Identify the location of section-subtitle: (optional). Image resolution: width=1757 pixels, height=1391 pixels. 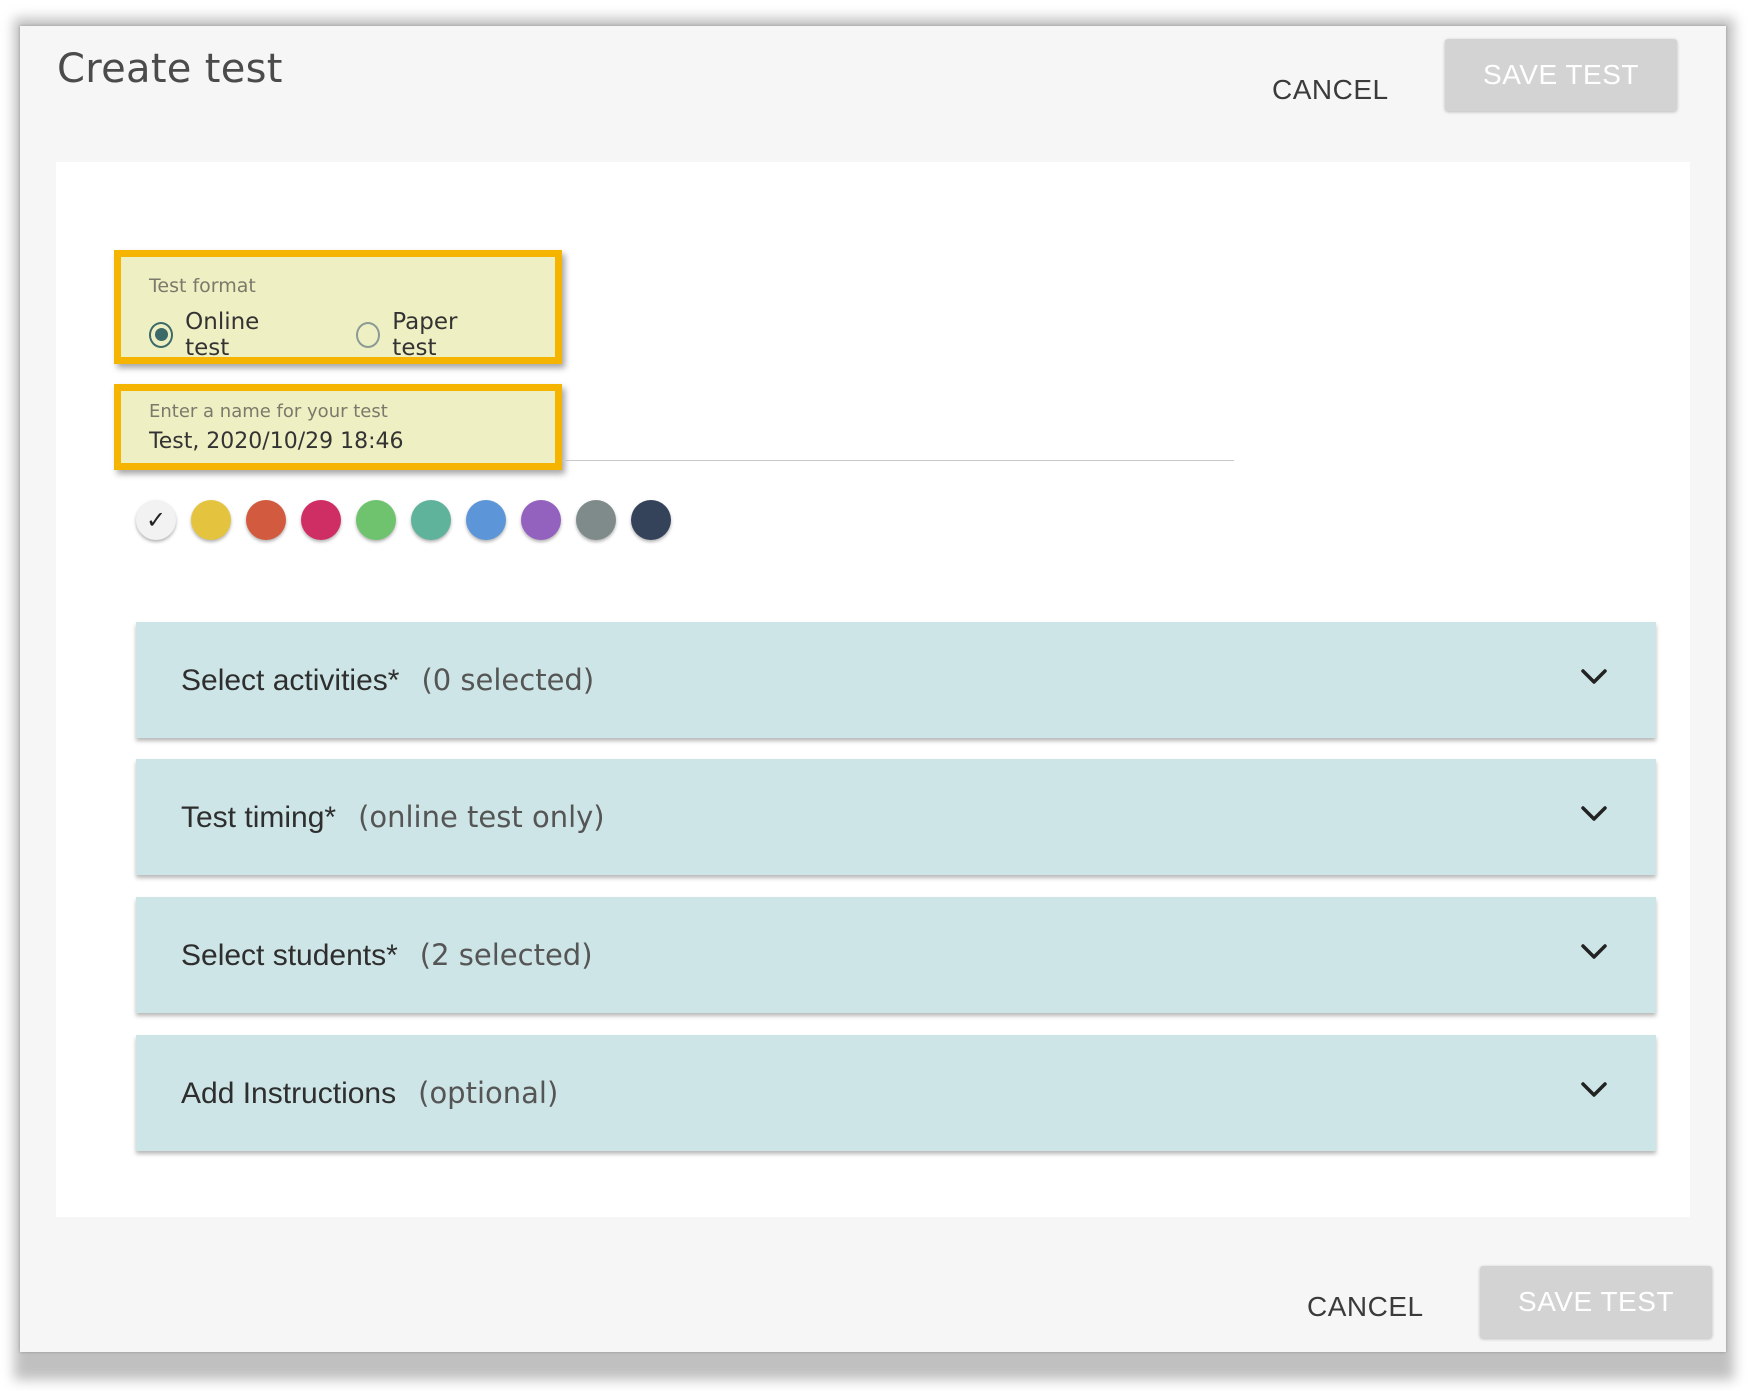
(488, 1092).